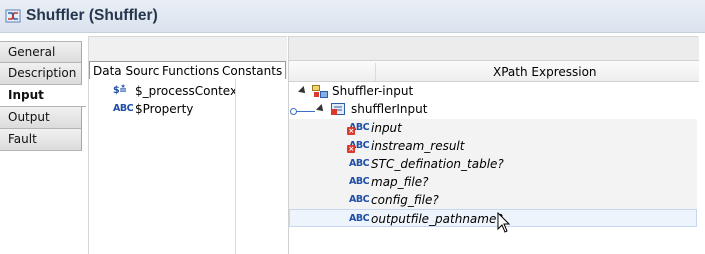  What do you see at coordinates (120, 90) in the screenshot?
I see `process-context-icon: $≛` at bounding box center [120, 90].